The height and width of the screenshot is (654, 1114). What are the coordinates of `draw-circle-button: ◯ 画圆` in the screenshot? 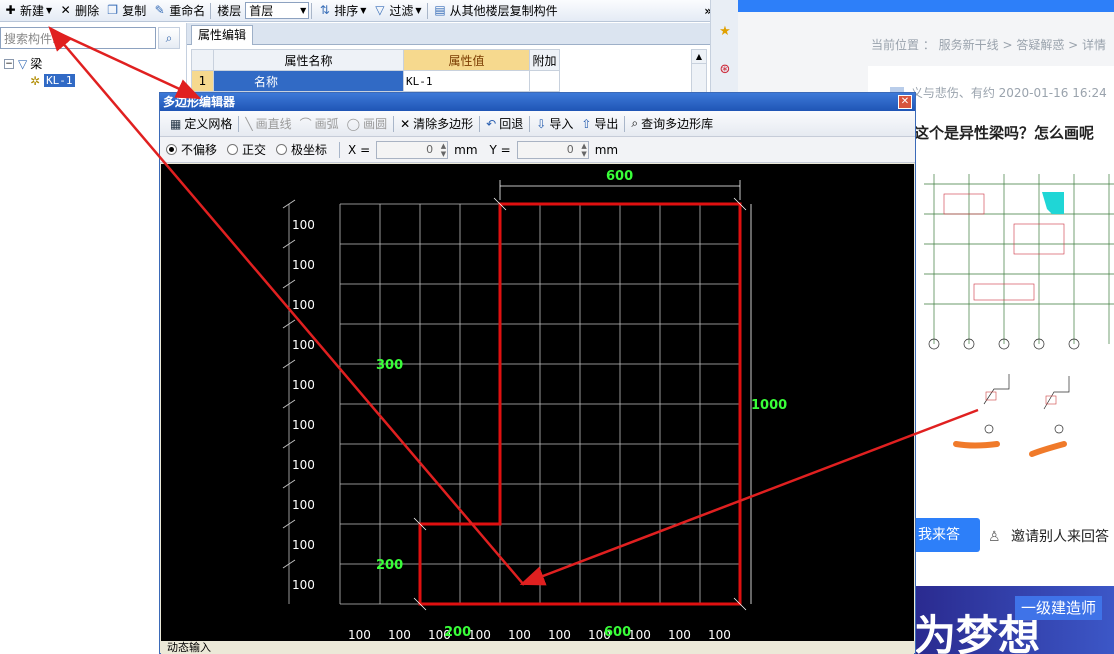 It's located at (367, 123).